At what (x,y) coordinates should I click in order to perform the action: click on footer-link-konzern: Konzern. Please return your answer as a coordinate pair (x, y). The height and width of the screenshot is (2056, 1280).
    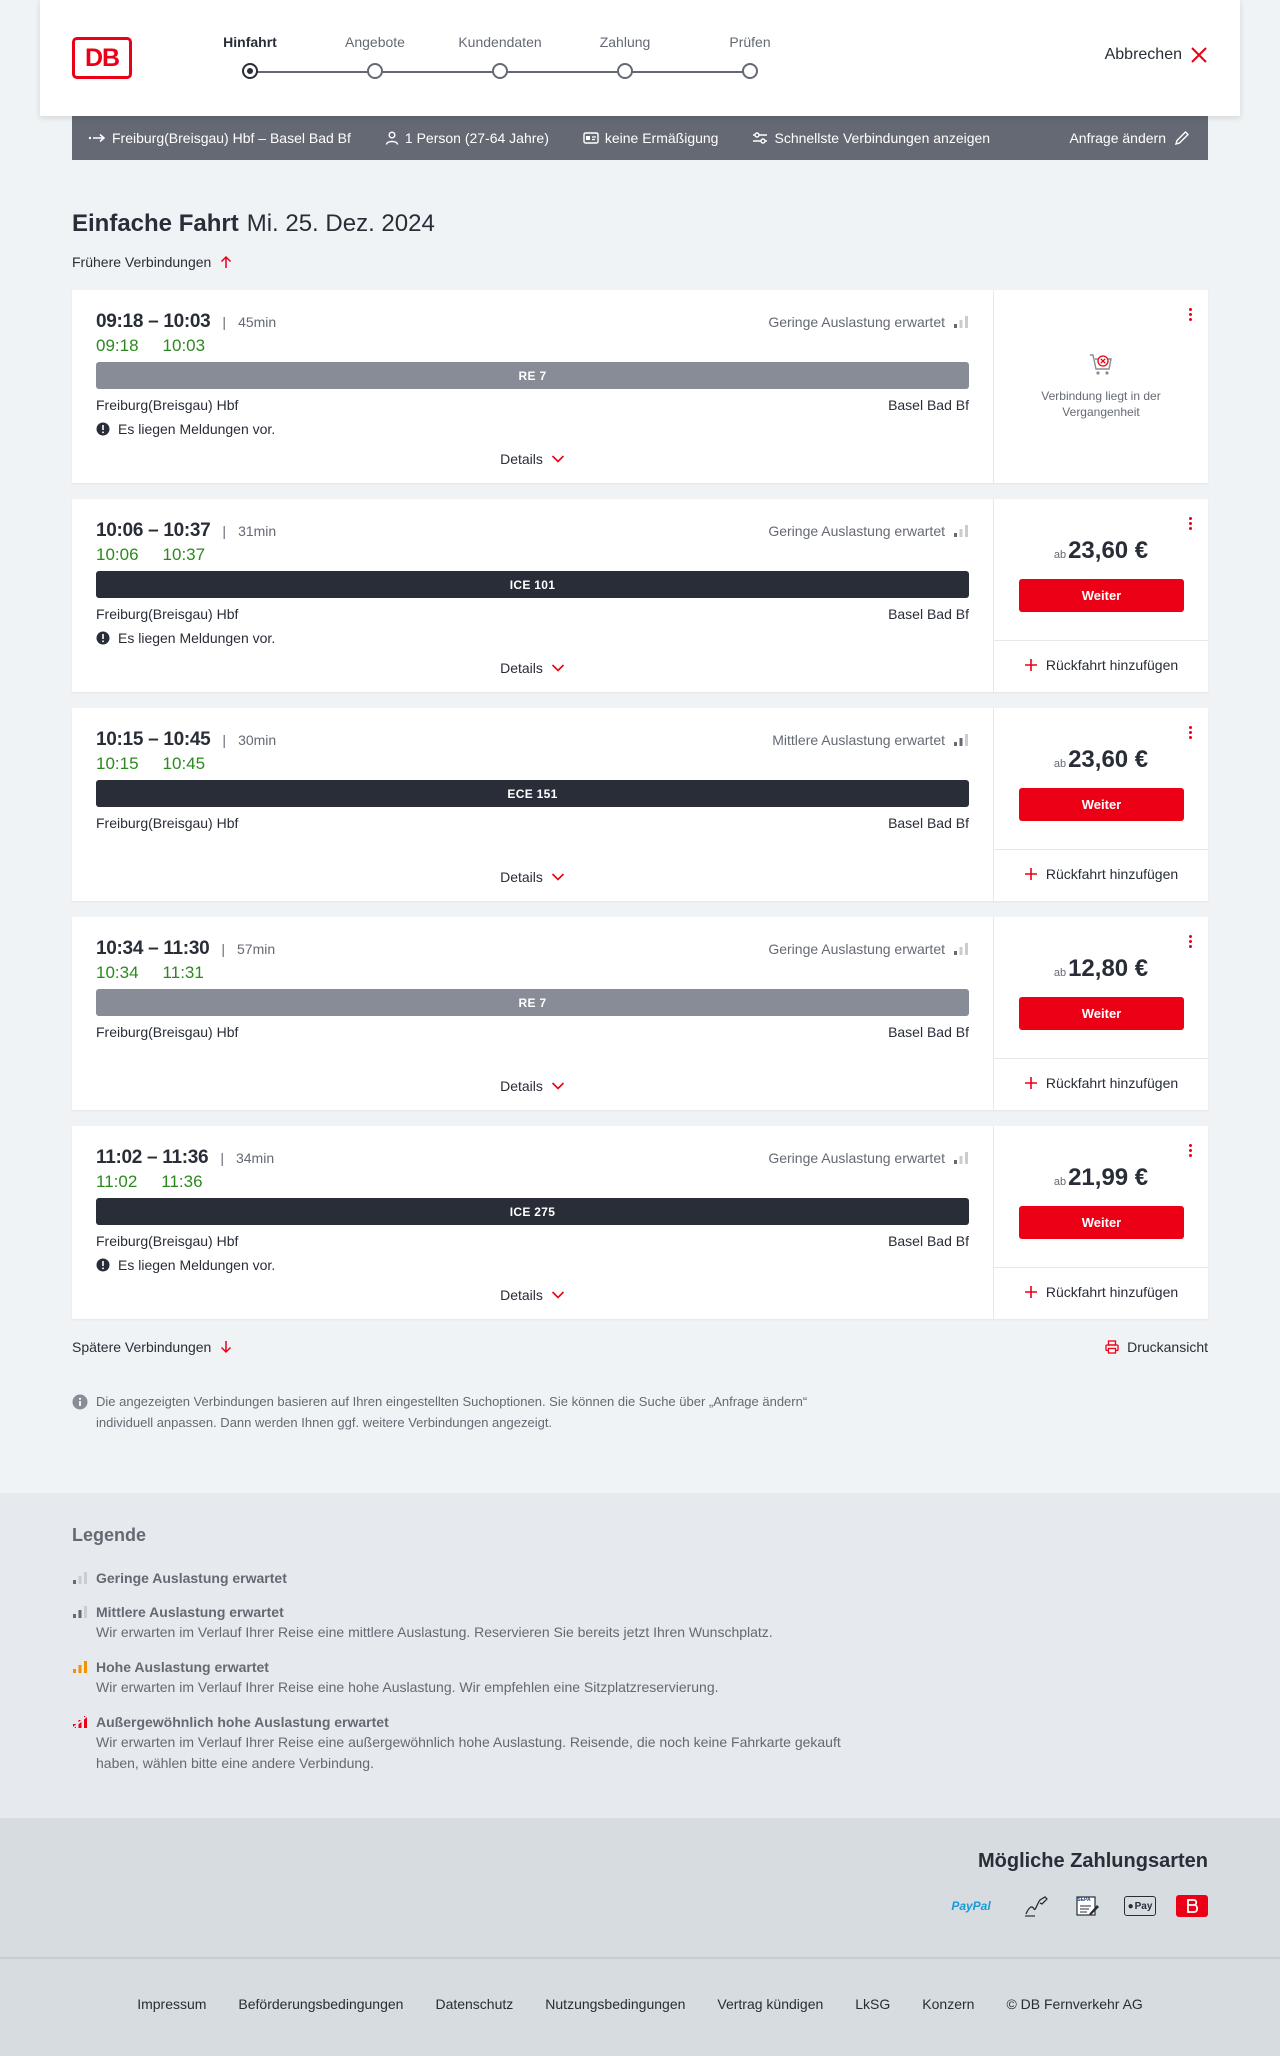
    Looking at the image, I should click on (948, 2004).